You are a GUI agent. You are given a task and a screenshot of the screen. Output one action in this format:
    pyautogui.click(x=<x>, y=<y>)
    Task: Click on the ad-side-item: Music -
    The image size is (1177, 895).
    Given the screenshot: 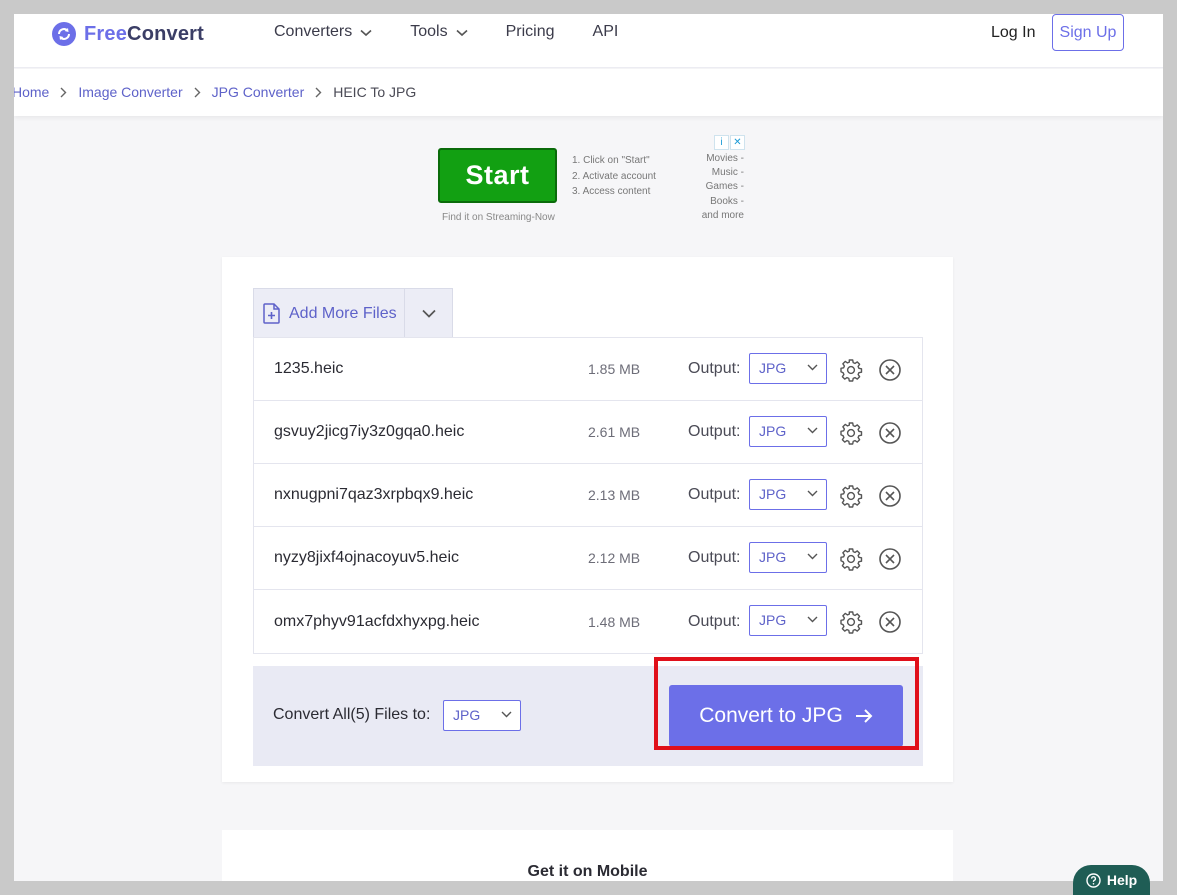 What is the action you would take?
    pyautogui.click(x=727, y=173)
    